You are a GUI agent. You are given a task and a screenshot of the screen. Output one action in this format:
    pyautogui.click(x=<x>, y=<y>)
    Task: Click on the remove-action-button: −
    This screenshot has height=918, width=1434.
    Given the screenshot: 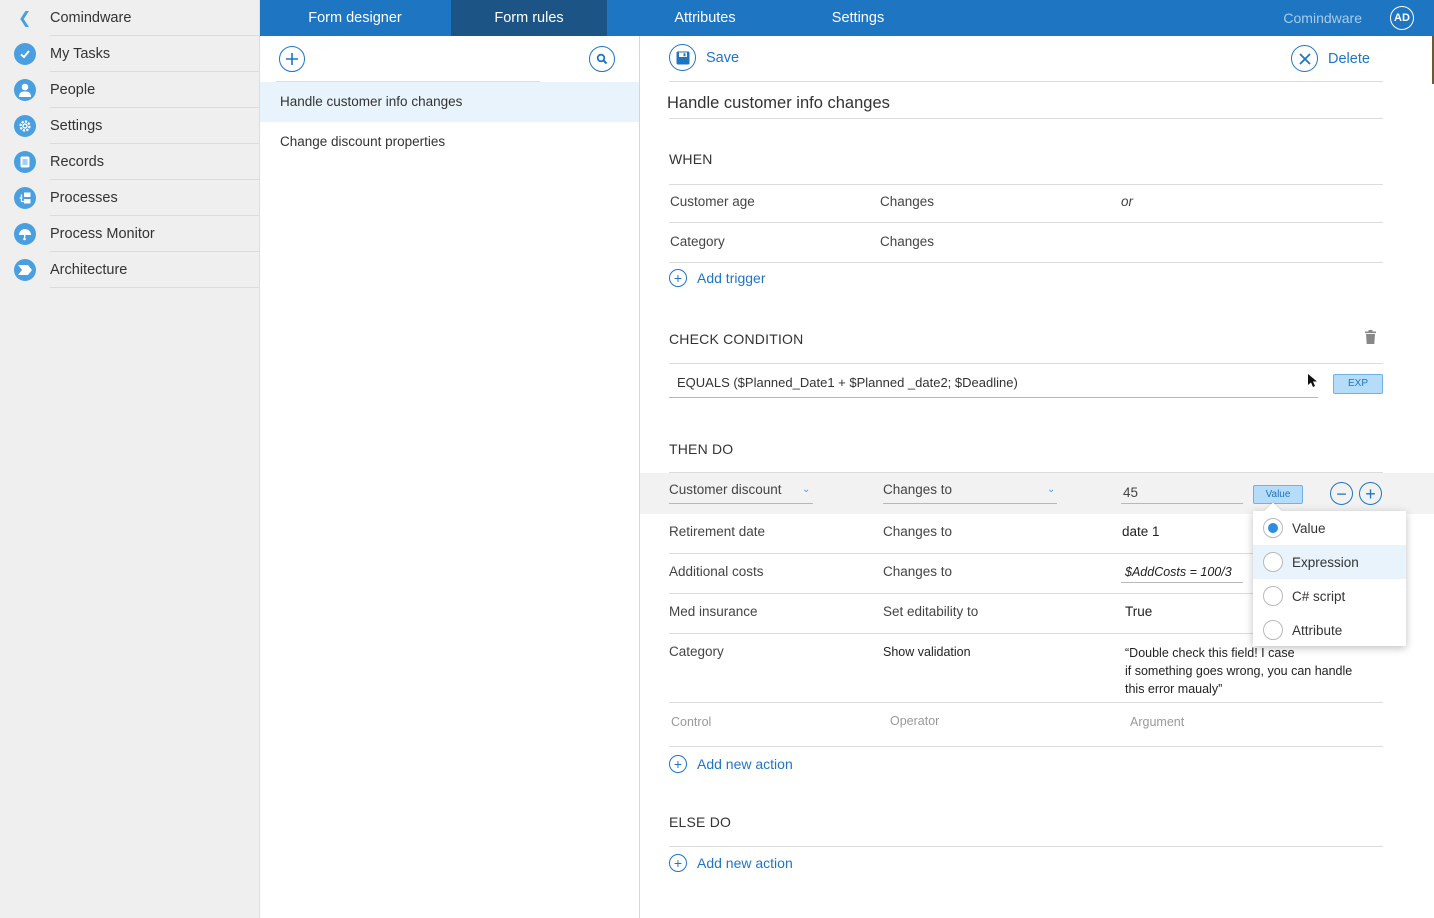 What is the action you would take?
    pyautogui.click(x=1341, y=493)
    